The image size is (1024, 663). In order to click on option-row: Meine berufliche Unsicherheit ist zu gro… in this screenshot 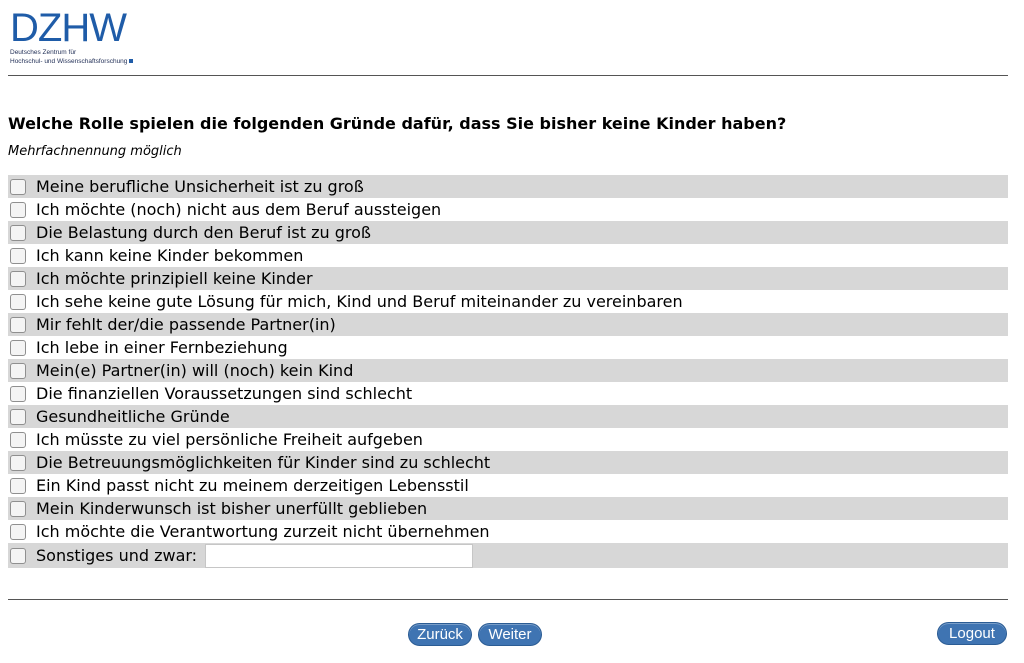, I will do `click(508, 186)`.